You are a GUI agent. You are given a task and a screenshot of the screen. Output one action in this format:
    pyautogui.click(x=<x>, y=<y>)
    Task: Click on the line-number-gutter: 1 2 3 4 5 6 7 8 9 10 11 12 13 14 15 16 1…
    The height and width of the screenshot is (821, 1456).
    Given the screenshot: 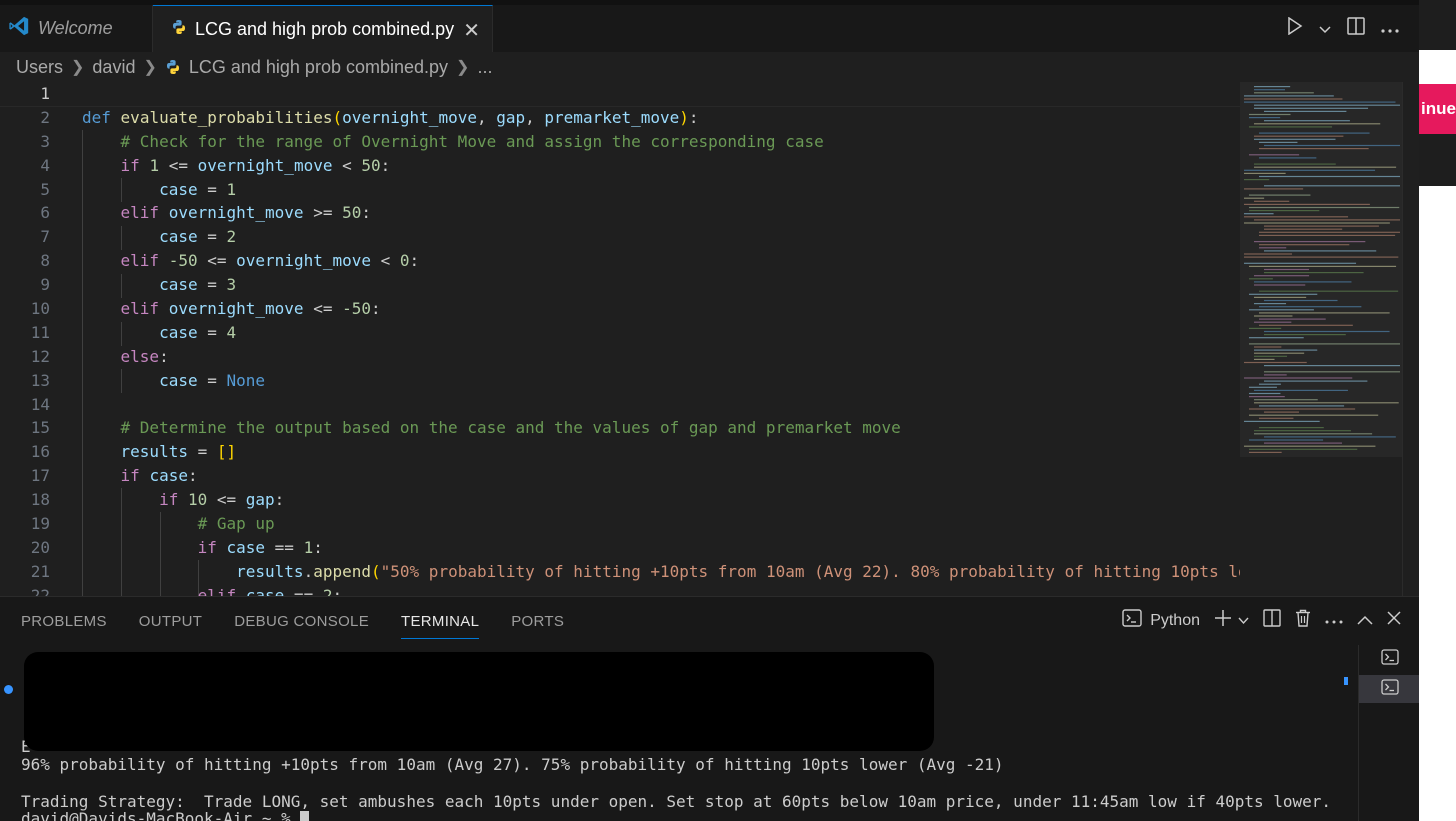 What is the action you would take?
    pyautogui.click(x=25, y=339)
    